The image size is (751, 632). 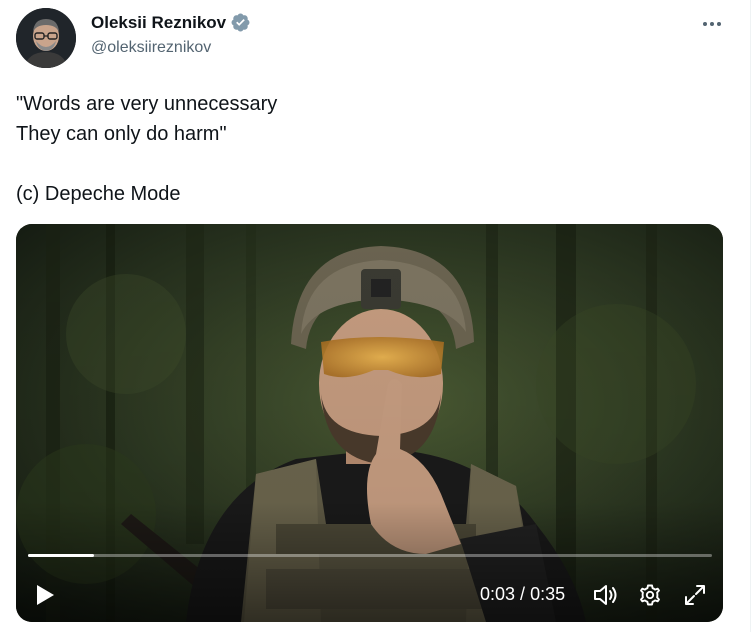 What do you see at coordinates (147, 104) in the screenshot?
I see `tweet-line: "Words are very unnecessary` at bounding box center [147, 104].